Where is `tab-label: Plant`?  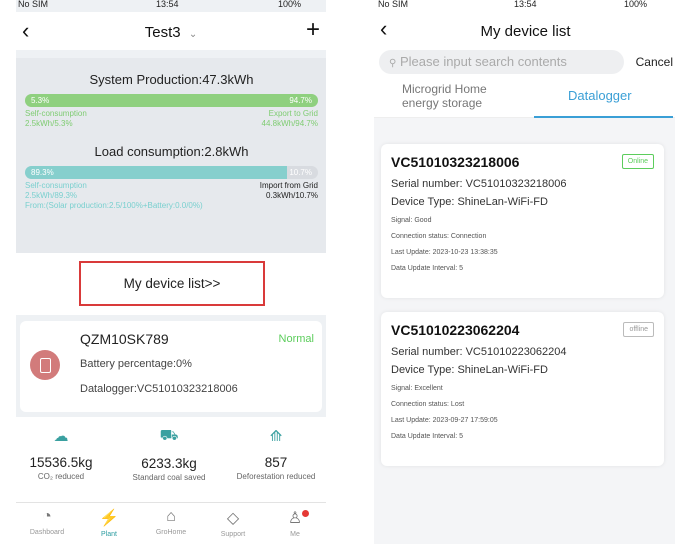 tab-label: Plant is located at coordinates (109, 534).